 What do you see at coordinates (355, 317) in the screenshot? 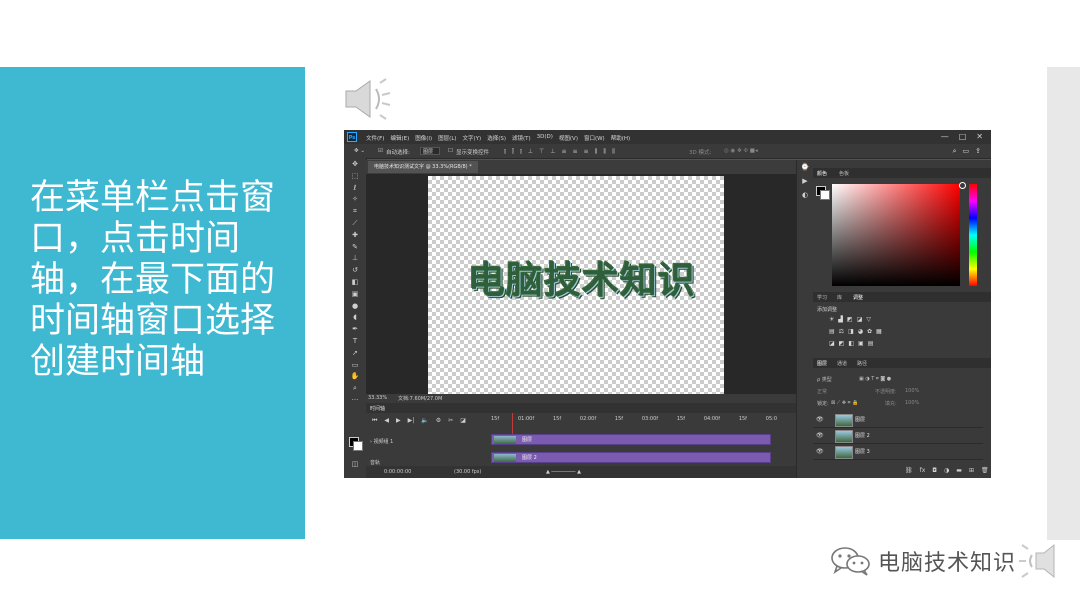
I see `dodge-tool-icon: ◖` at bounding box center [355, 317].